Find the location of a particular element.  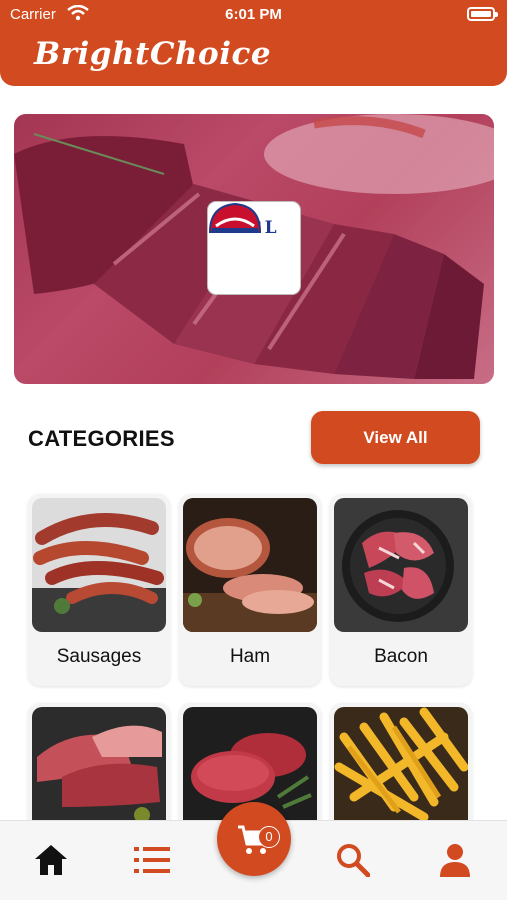

category-card-ham: Ham is located at coordinates (250, 590).